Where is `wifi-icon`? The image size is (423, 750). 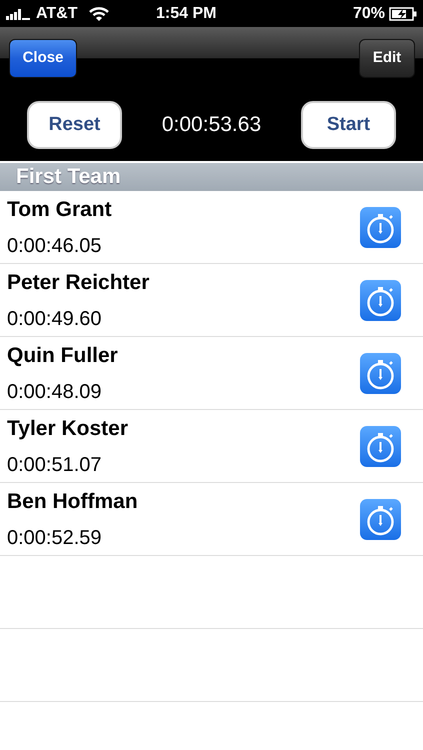 wifi-icon is located at coordinates (99, 13).